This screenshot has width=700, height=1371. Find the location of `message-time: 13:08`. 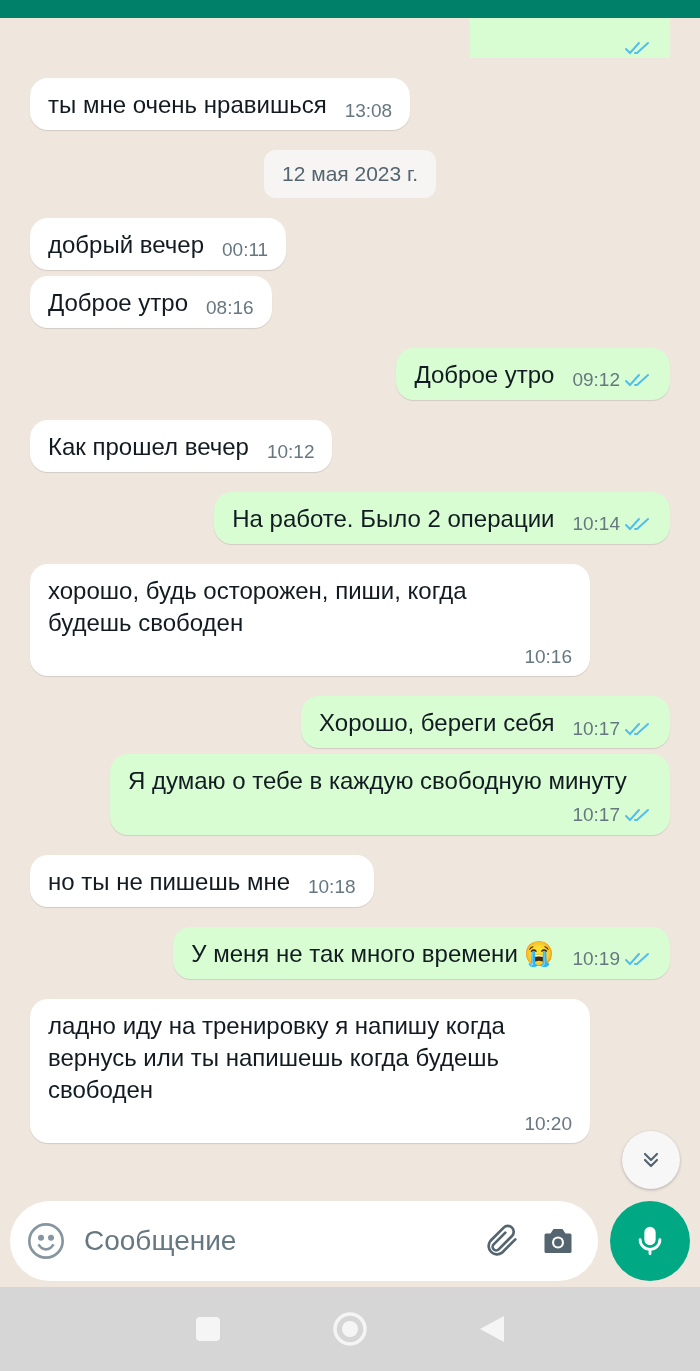

message-time: 13:08 is located at coordinates (368, 110).